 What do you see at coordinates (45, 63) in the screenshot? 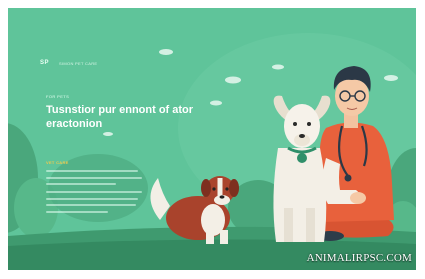
I see `brand-logo: SP` at bounding box center [45, 63].